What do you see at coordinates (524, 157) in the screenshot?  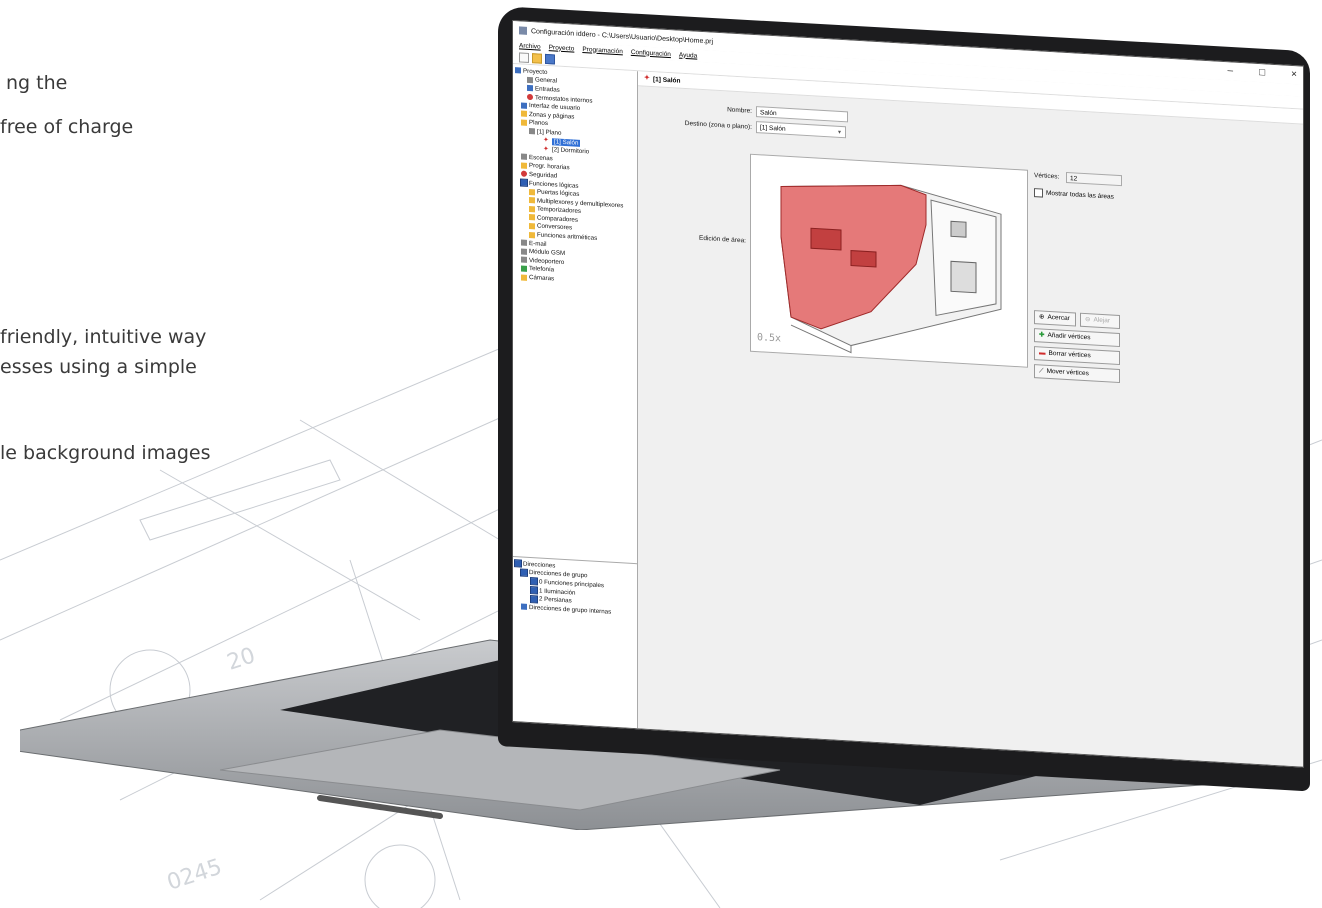 I see `scenes-icon` at bounding box center [524, 157].